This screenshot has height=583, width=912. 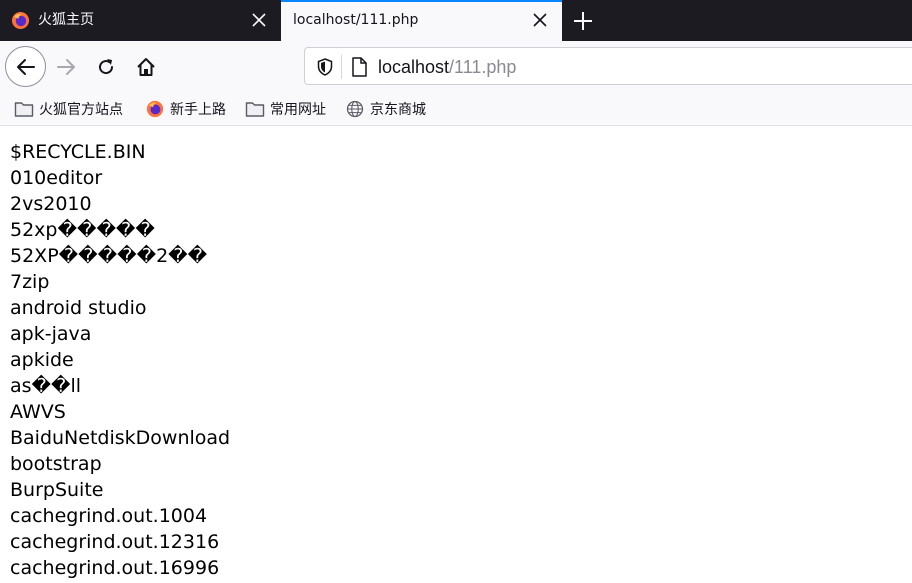 What do you see at coordinates (82, 230) in the screenshot?
I see `list-item: 52xp�����` at bounding box center [82, 230].